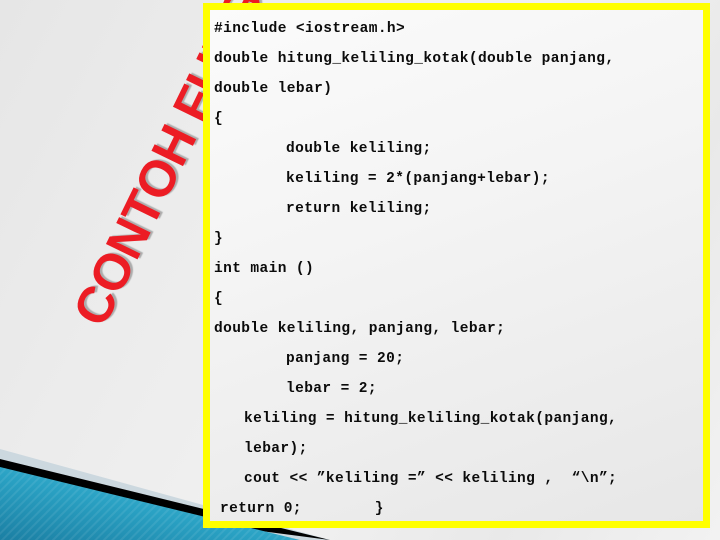  What do you see at coordinates (264, 269) in the screenshot?
I see `code-line: int main ()` at bounding box center [264, 269].